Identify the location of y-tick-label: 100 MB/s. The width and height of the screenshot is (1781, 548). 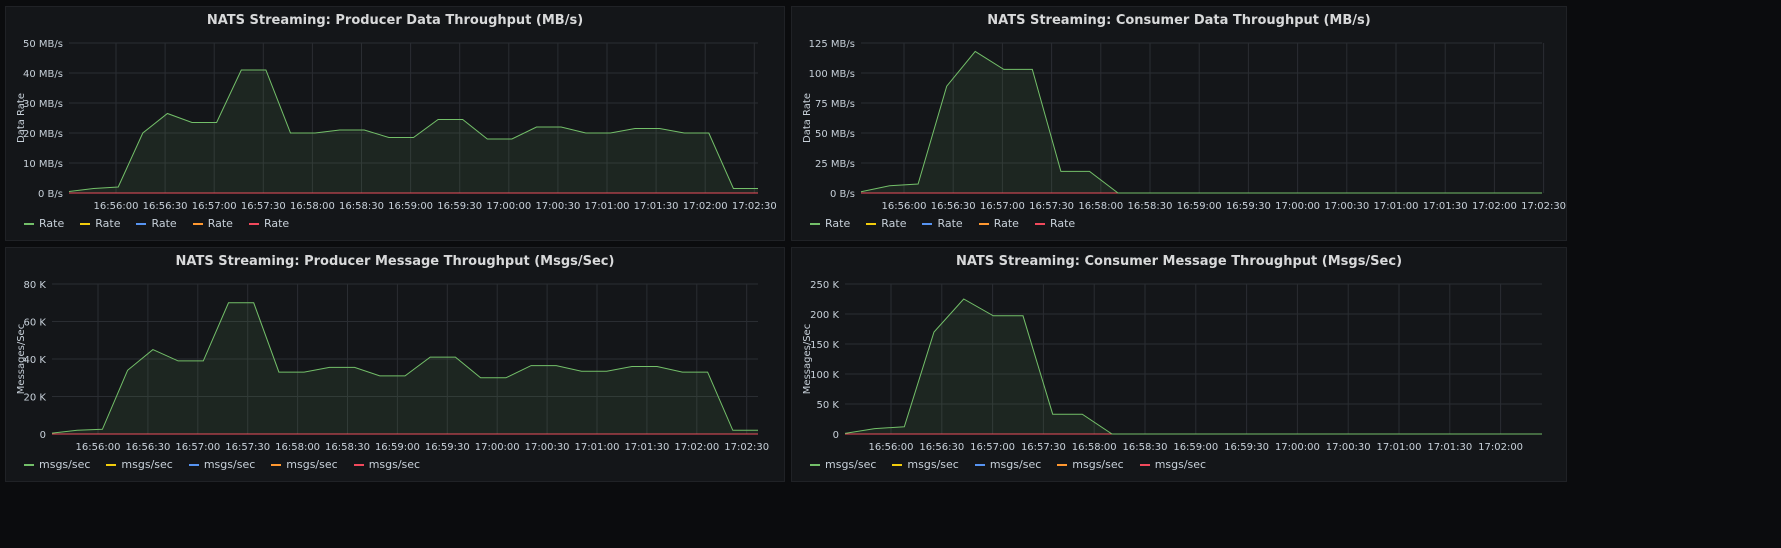
(832, 74).